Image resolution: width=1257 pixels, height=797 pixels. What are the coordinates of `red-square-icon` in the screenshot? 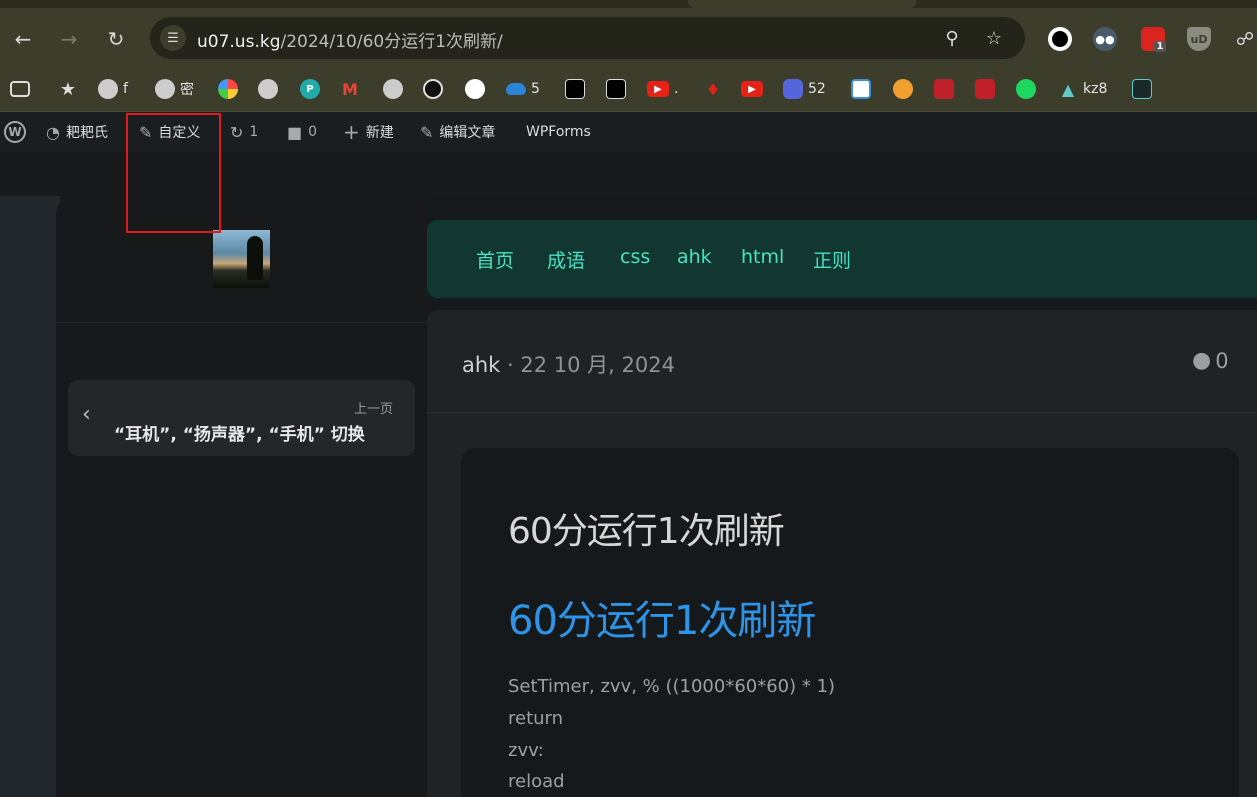 It's located at (944, 89).